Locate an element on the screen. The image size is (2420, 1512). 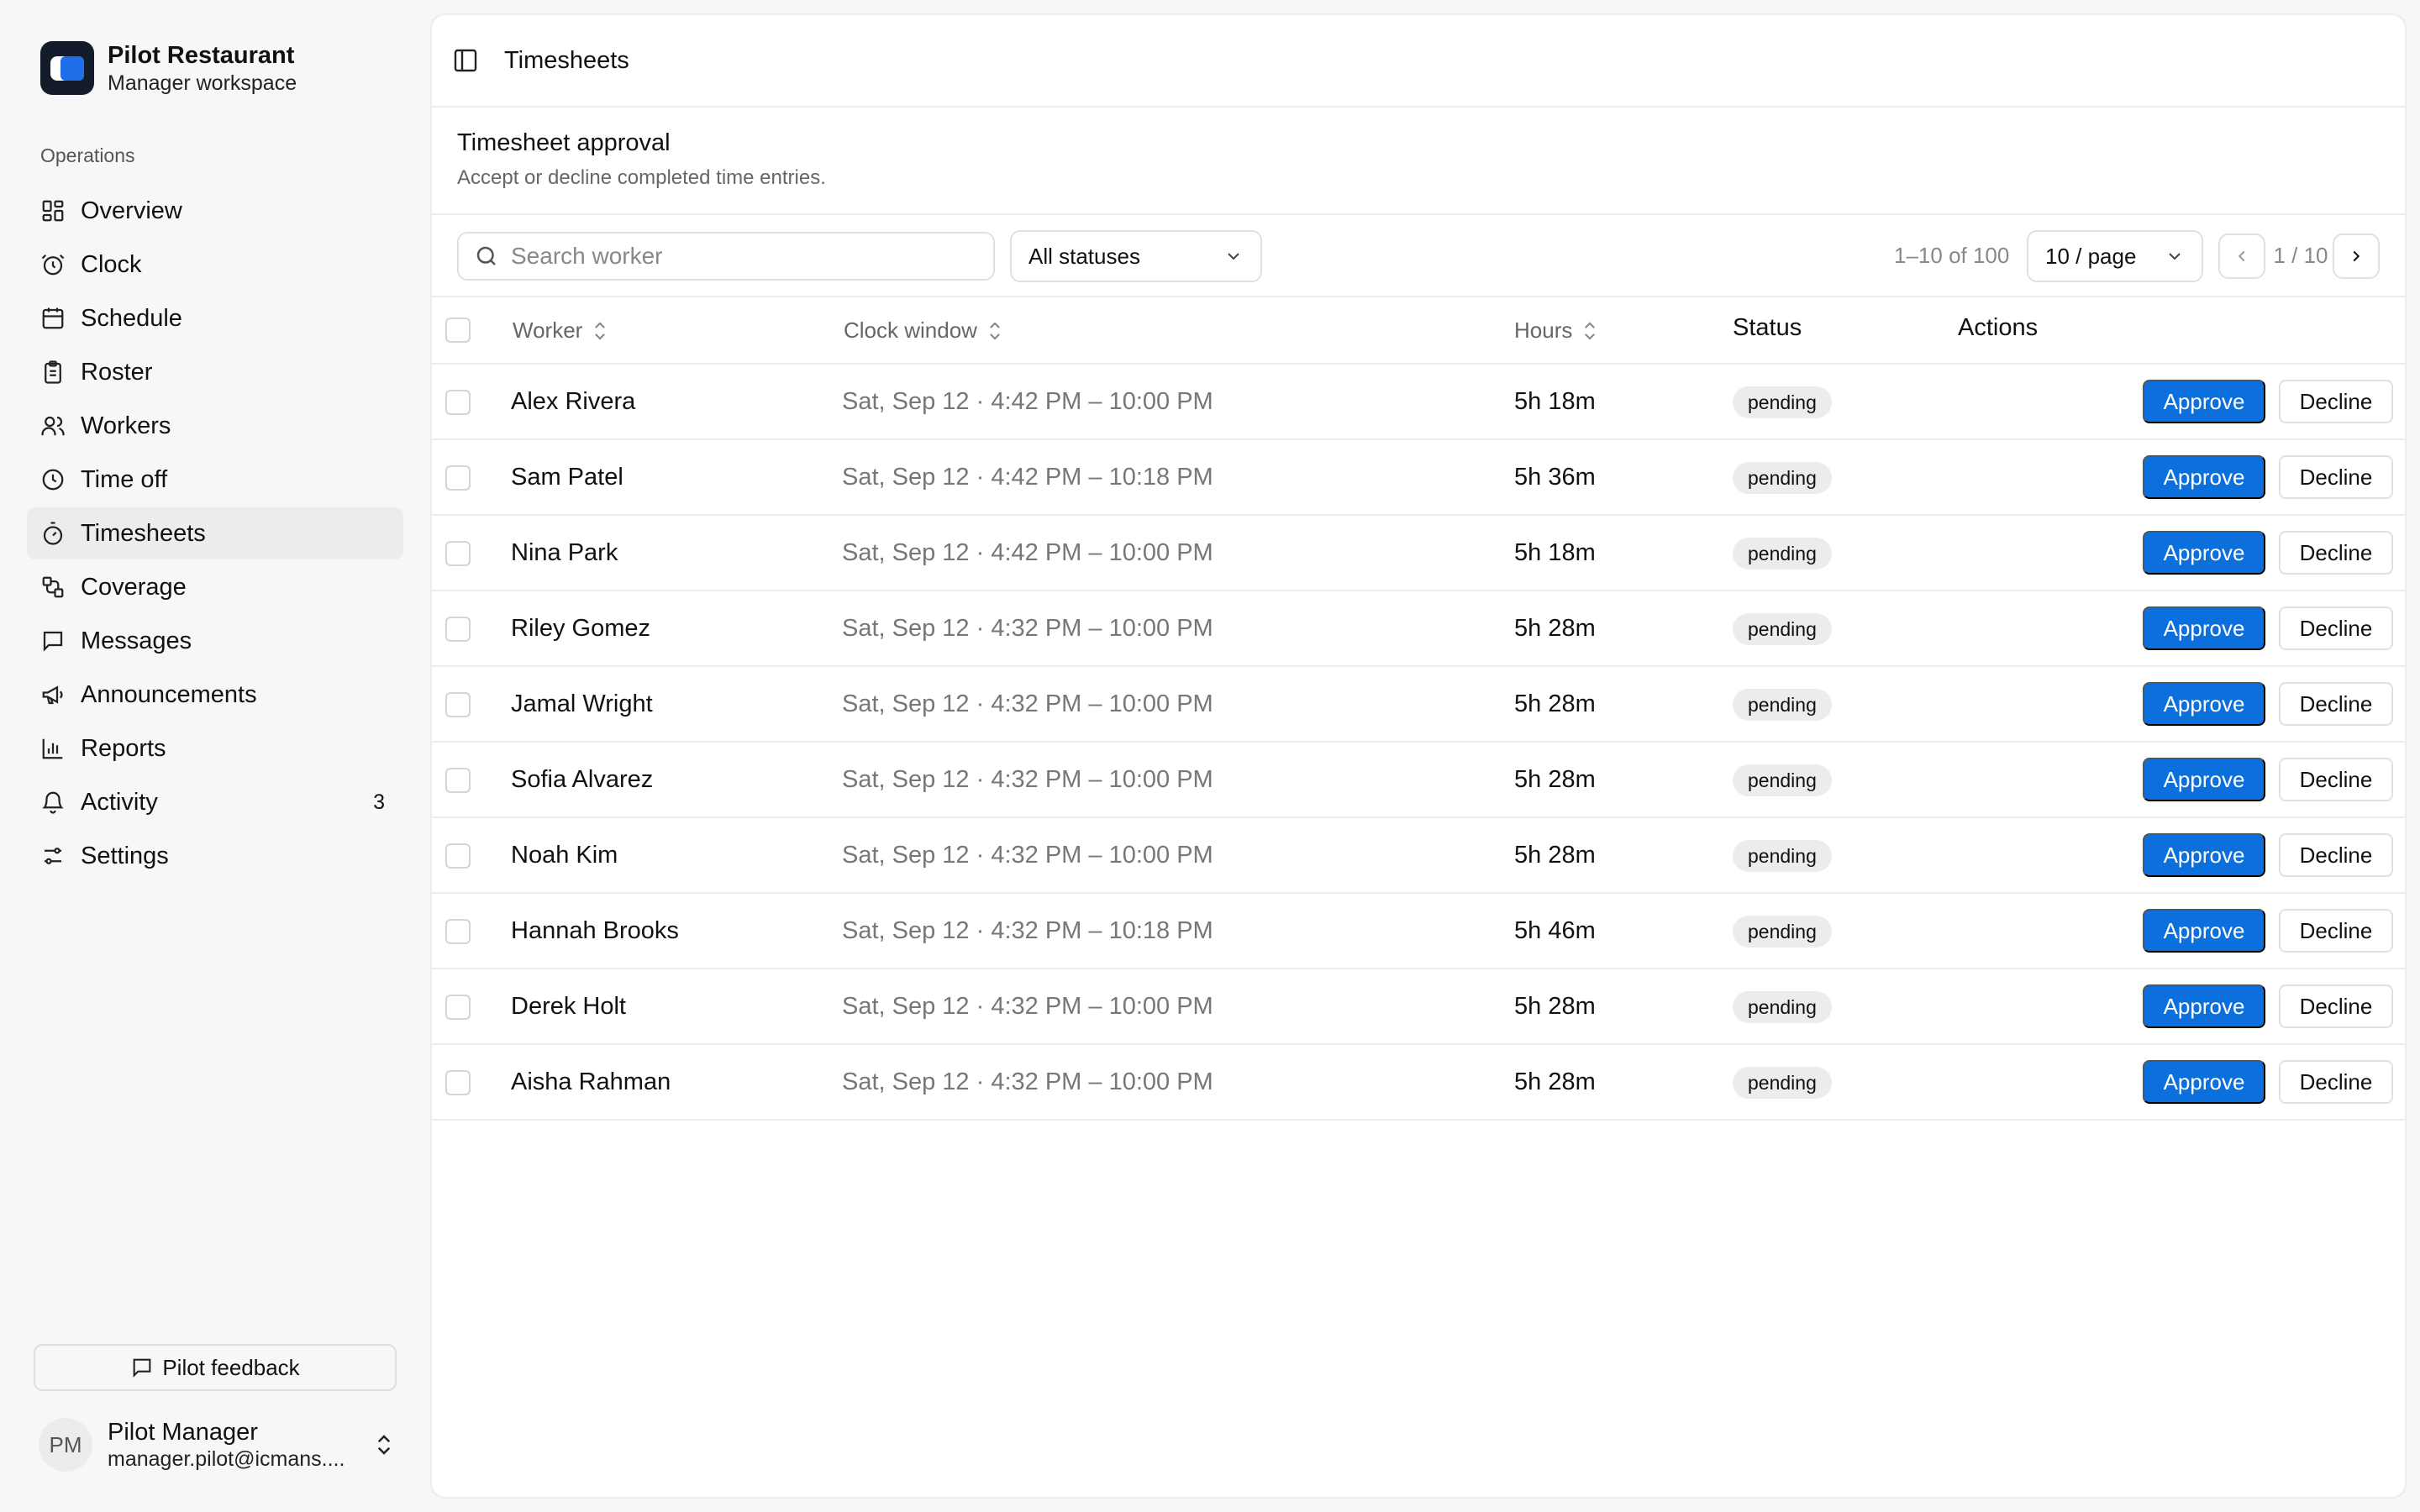
worker-name: Riley Gomez is located at coordinates (581, 628).